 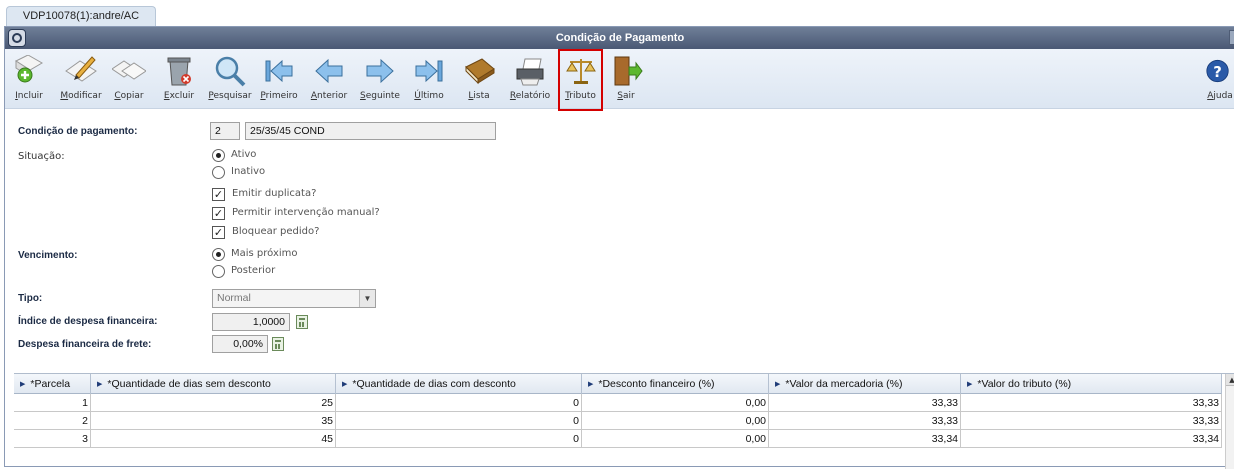 I want to click on seguinte-button: Seguinte, so click(x=380, y=79).